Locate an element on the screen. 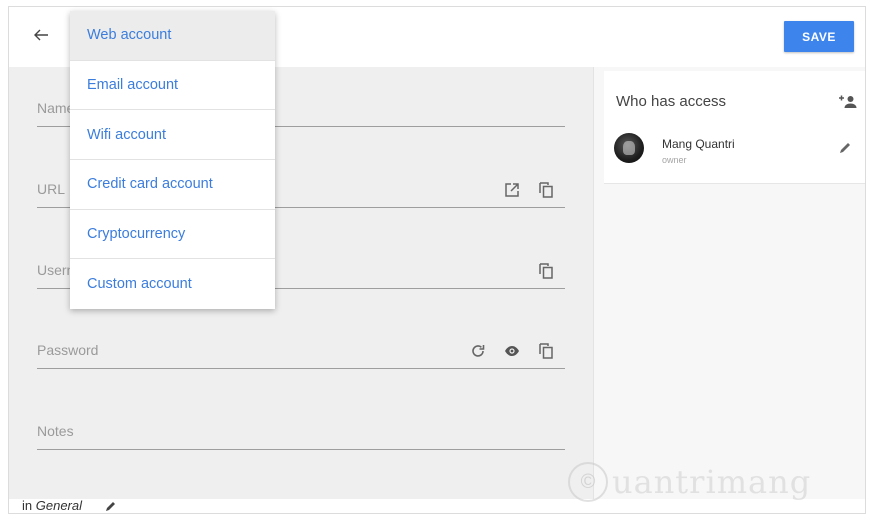 Image resolution: width=870 pixels, height=520 pixels. copy-password-icon is located at coordinates (546, 351).